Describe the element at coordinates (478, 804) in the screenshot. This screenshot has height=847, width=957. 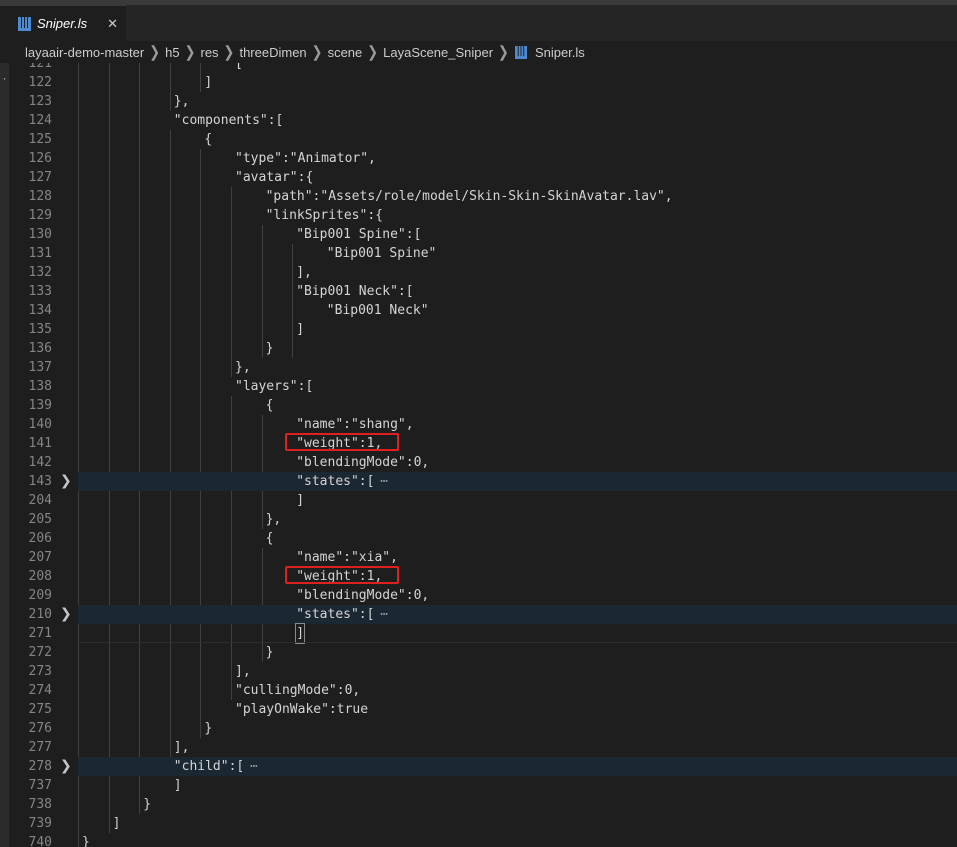
I see `code-line: 738}` at that location.